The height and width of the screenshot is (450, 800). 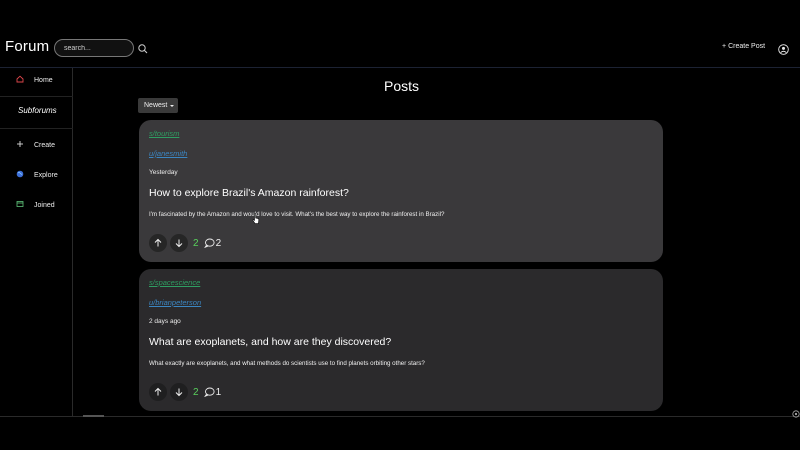 What do you see at coordinates (747, 46) in the screenshot?
I see `create-post-label: Create Post` at bounding box center [747, 46].